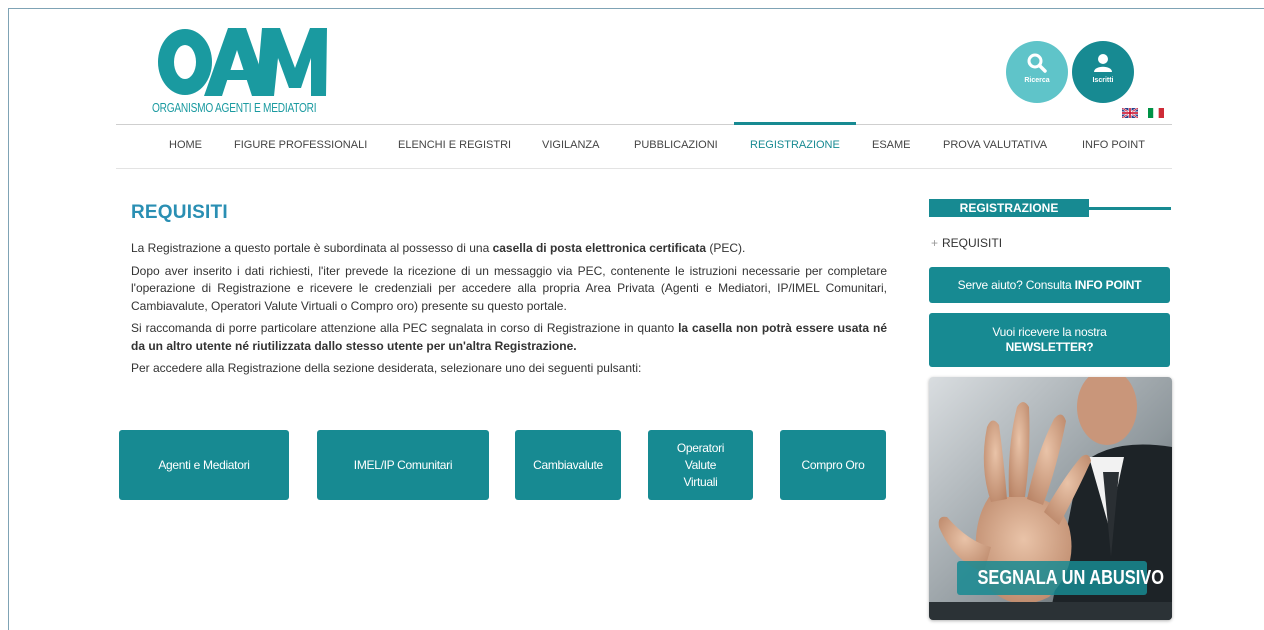  Describe the element at coordinates (891, 145) in the screenshot. I see `nav-item-esame: ESAME` at that location.